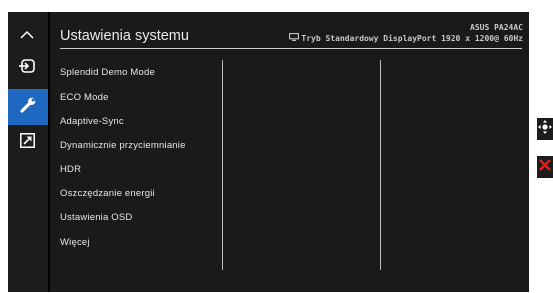  What do you see at coordinates (294, 38) in the screenshot?
I see `monitor-icon` at bounding box center [294, 38].